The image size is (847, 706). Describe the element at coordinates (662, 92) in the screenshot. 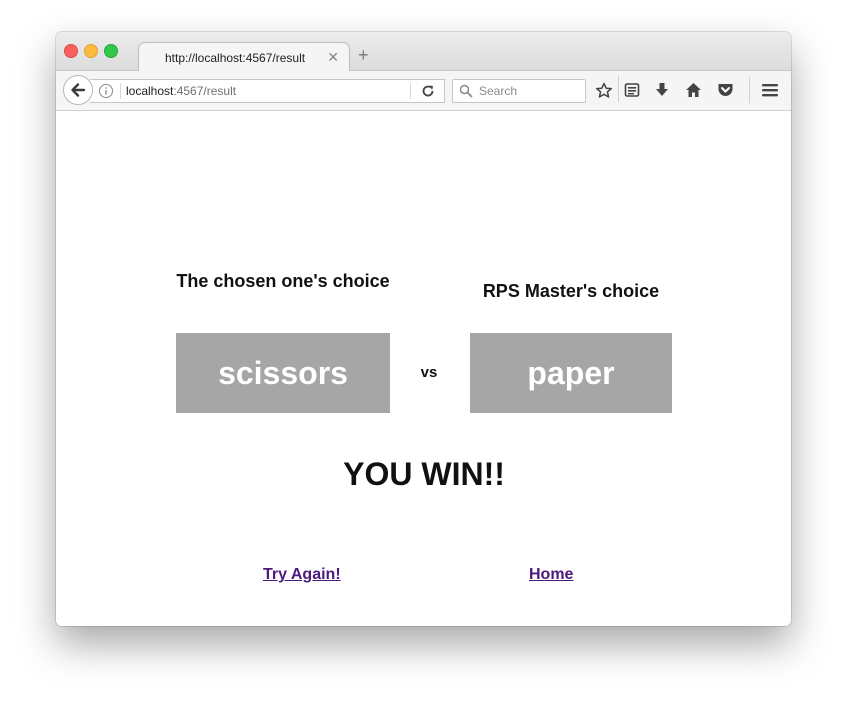

I see `download-icon` at that location.